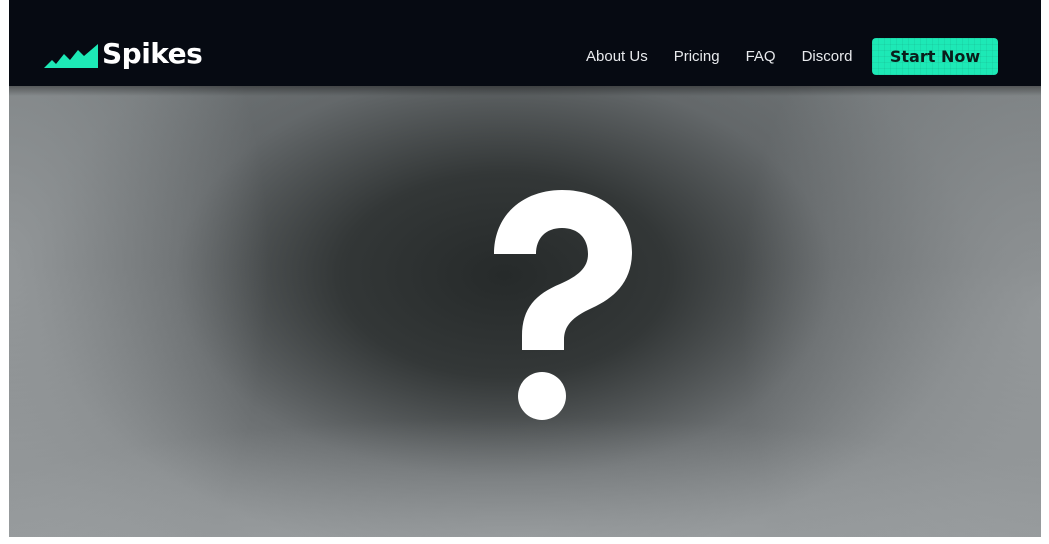  What do you see at coordinates (697, 57) in the screenshot?
I see `nav-link-pricing: Pricing` at bounding box center [697, 57].